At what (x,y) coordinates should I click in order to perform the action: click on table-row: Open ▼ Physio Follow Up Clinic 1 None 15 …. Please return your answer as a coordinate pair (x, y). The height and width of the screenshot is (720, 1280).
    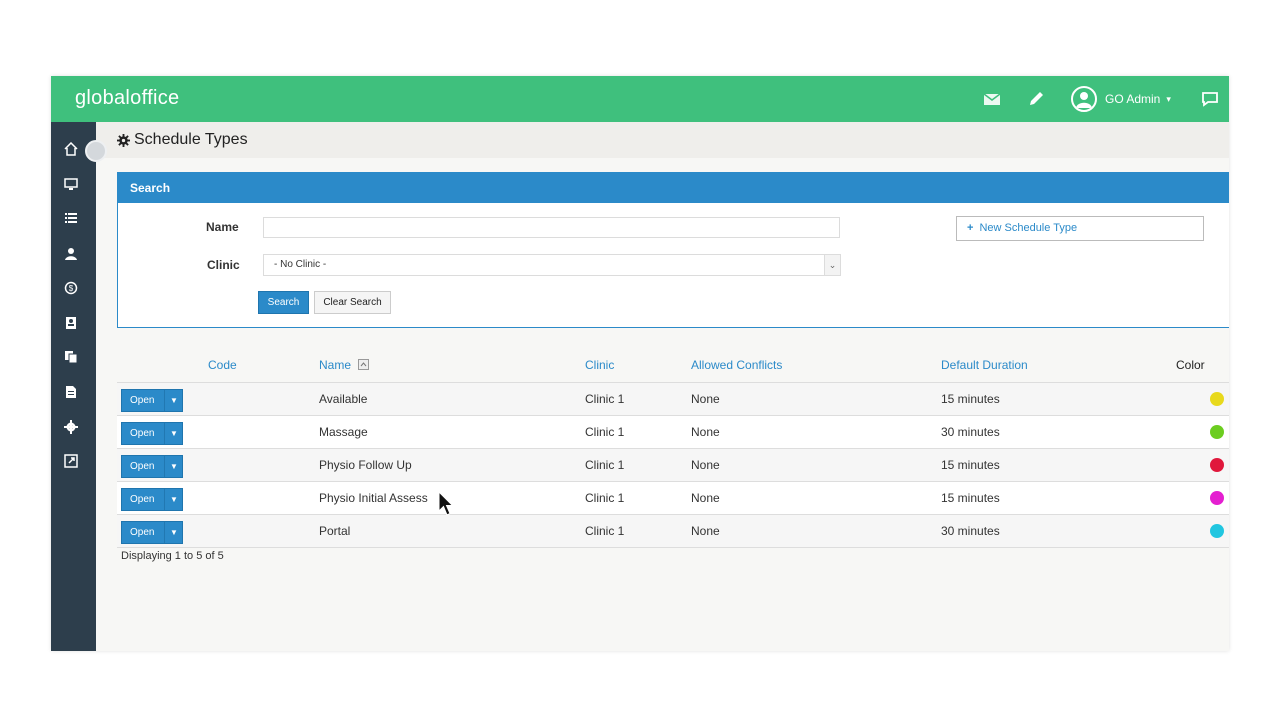
    Looking at the image, I should click on (673, 464).